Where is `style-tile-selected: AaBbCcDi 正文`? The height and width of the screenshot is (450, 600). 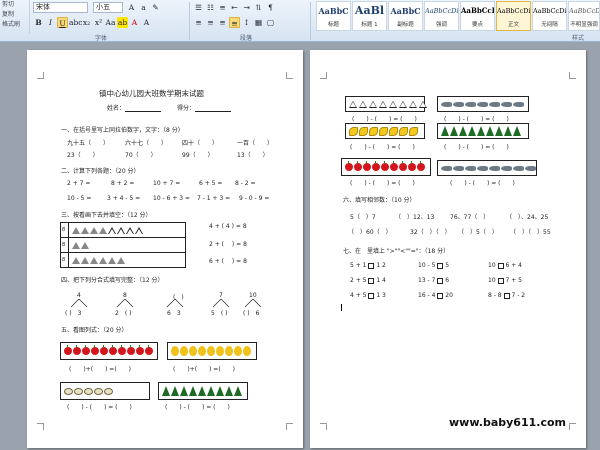 style-tile-selected: AaBbCcDi 正文 is located at coordinates (513, 16).